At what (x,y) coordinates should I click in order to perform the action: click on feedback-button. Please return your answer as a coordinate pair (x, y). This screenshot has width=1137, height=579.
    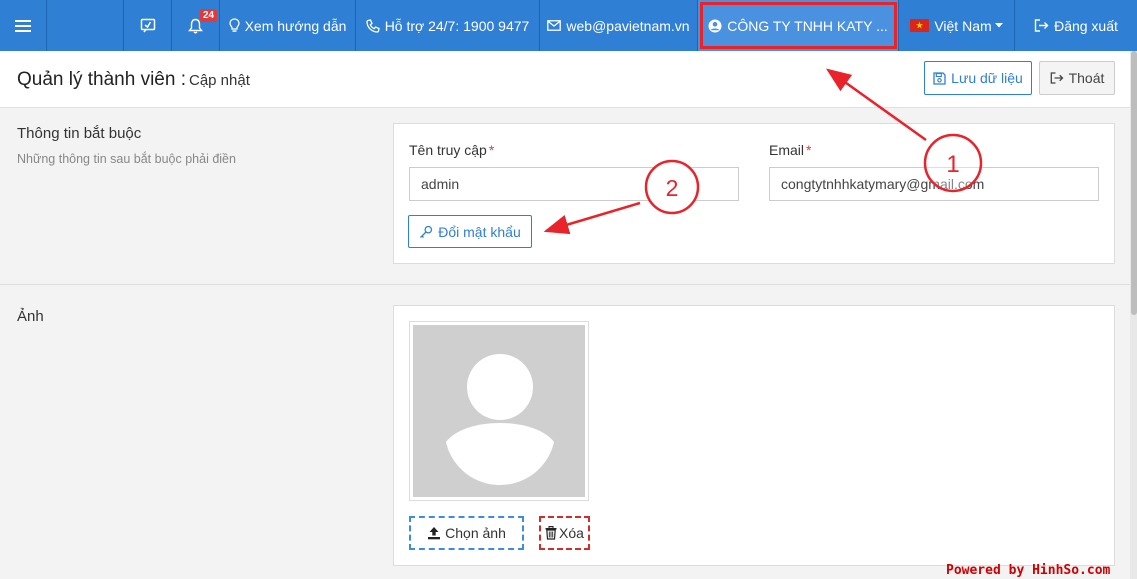
    Looking at the image, I should click on (148, 25).